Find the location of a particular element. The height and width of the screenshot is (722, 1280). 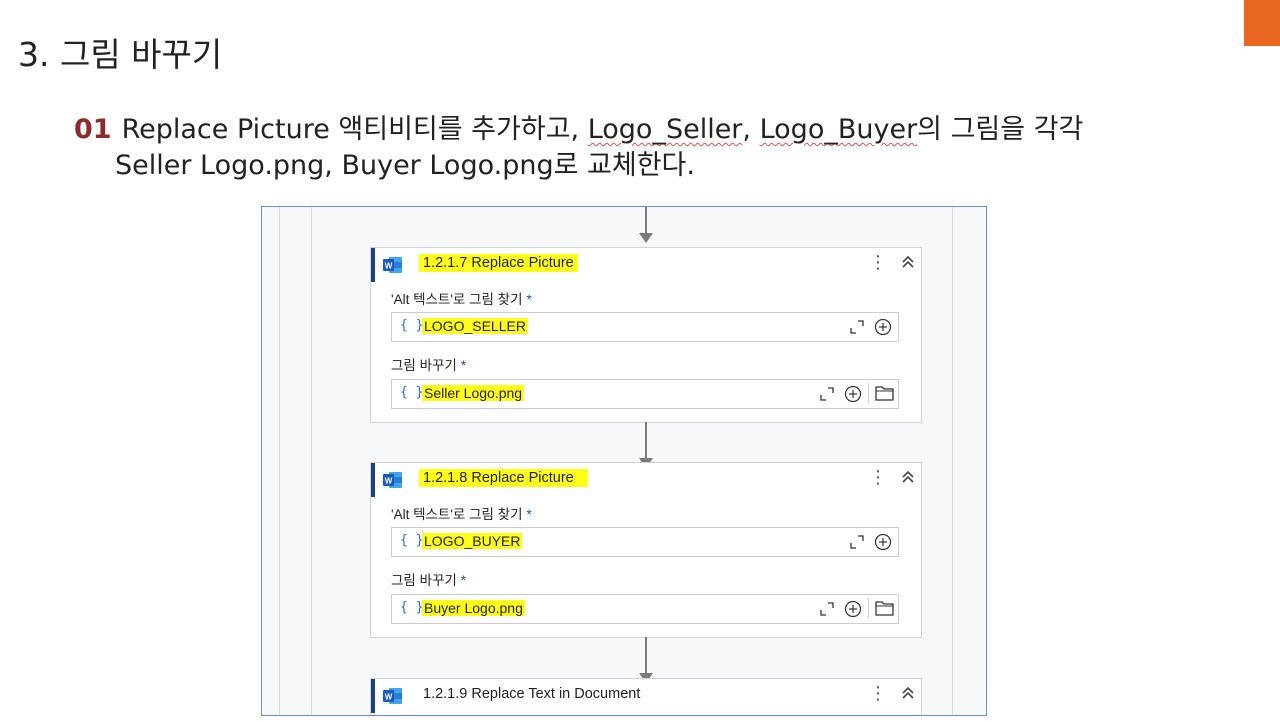

find-alt-text-value: LOGO_SELLER is located at coordinates (475, 326).